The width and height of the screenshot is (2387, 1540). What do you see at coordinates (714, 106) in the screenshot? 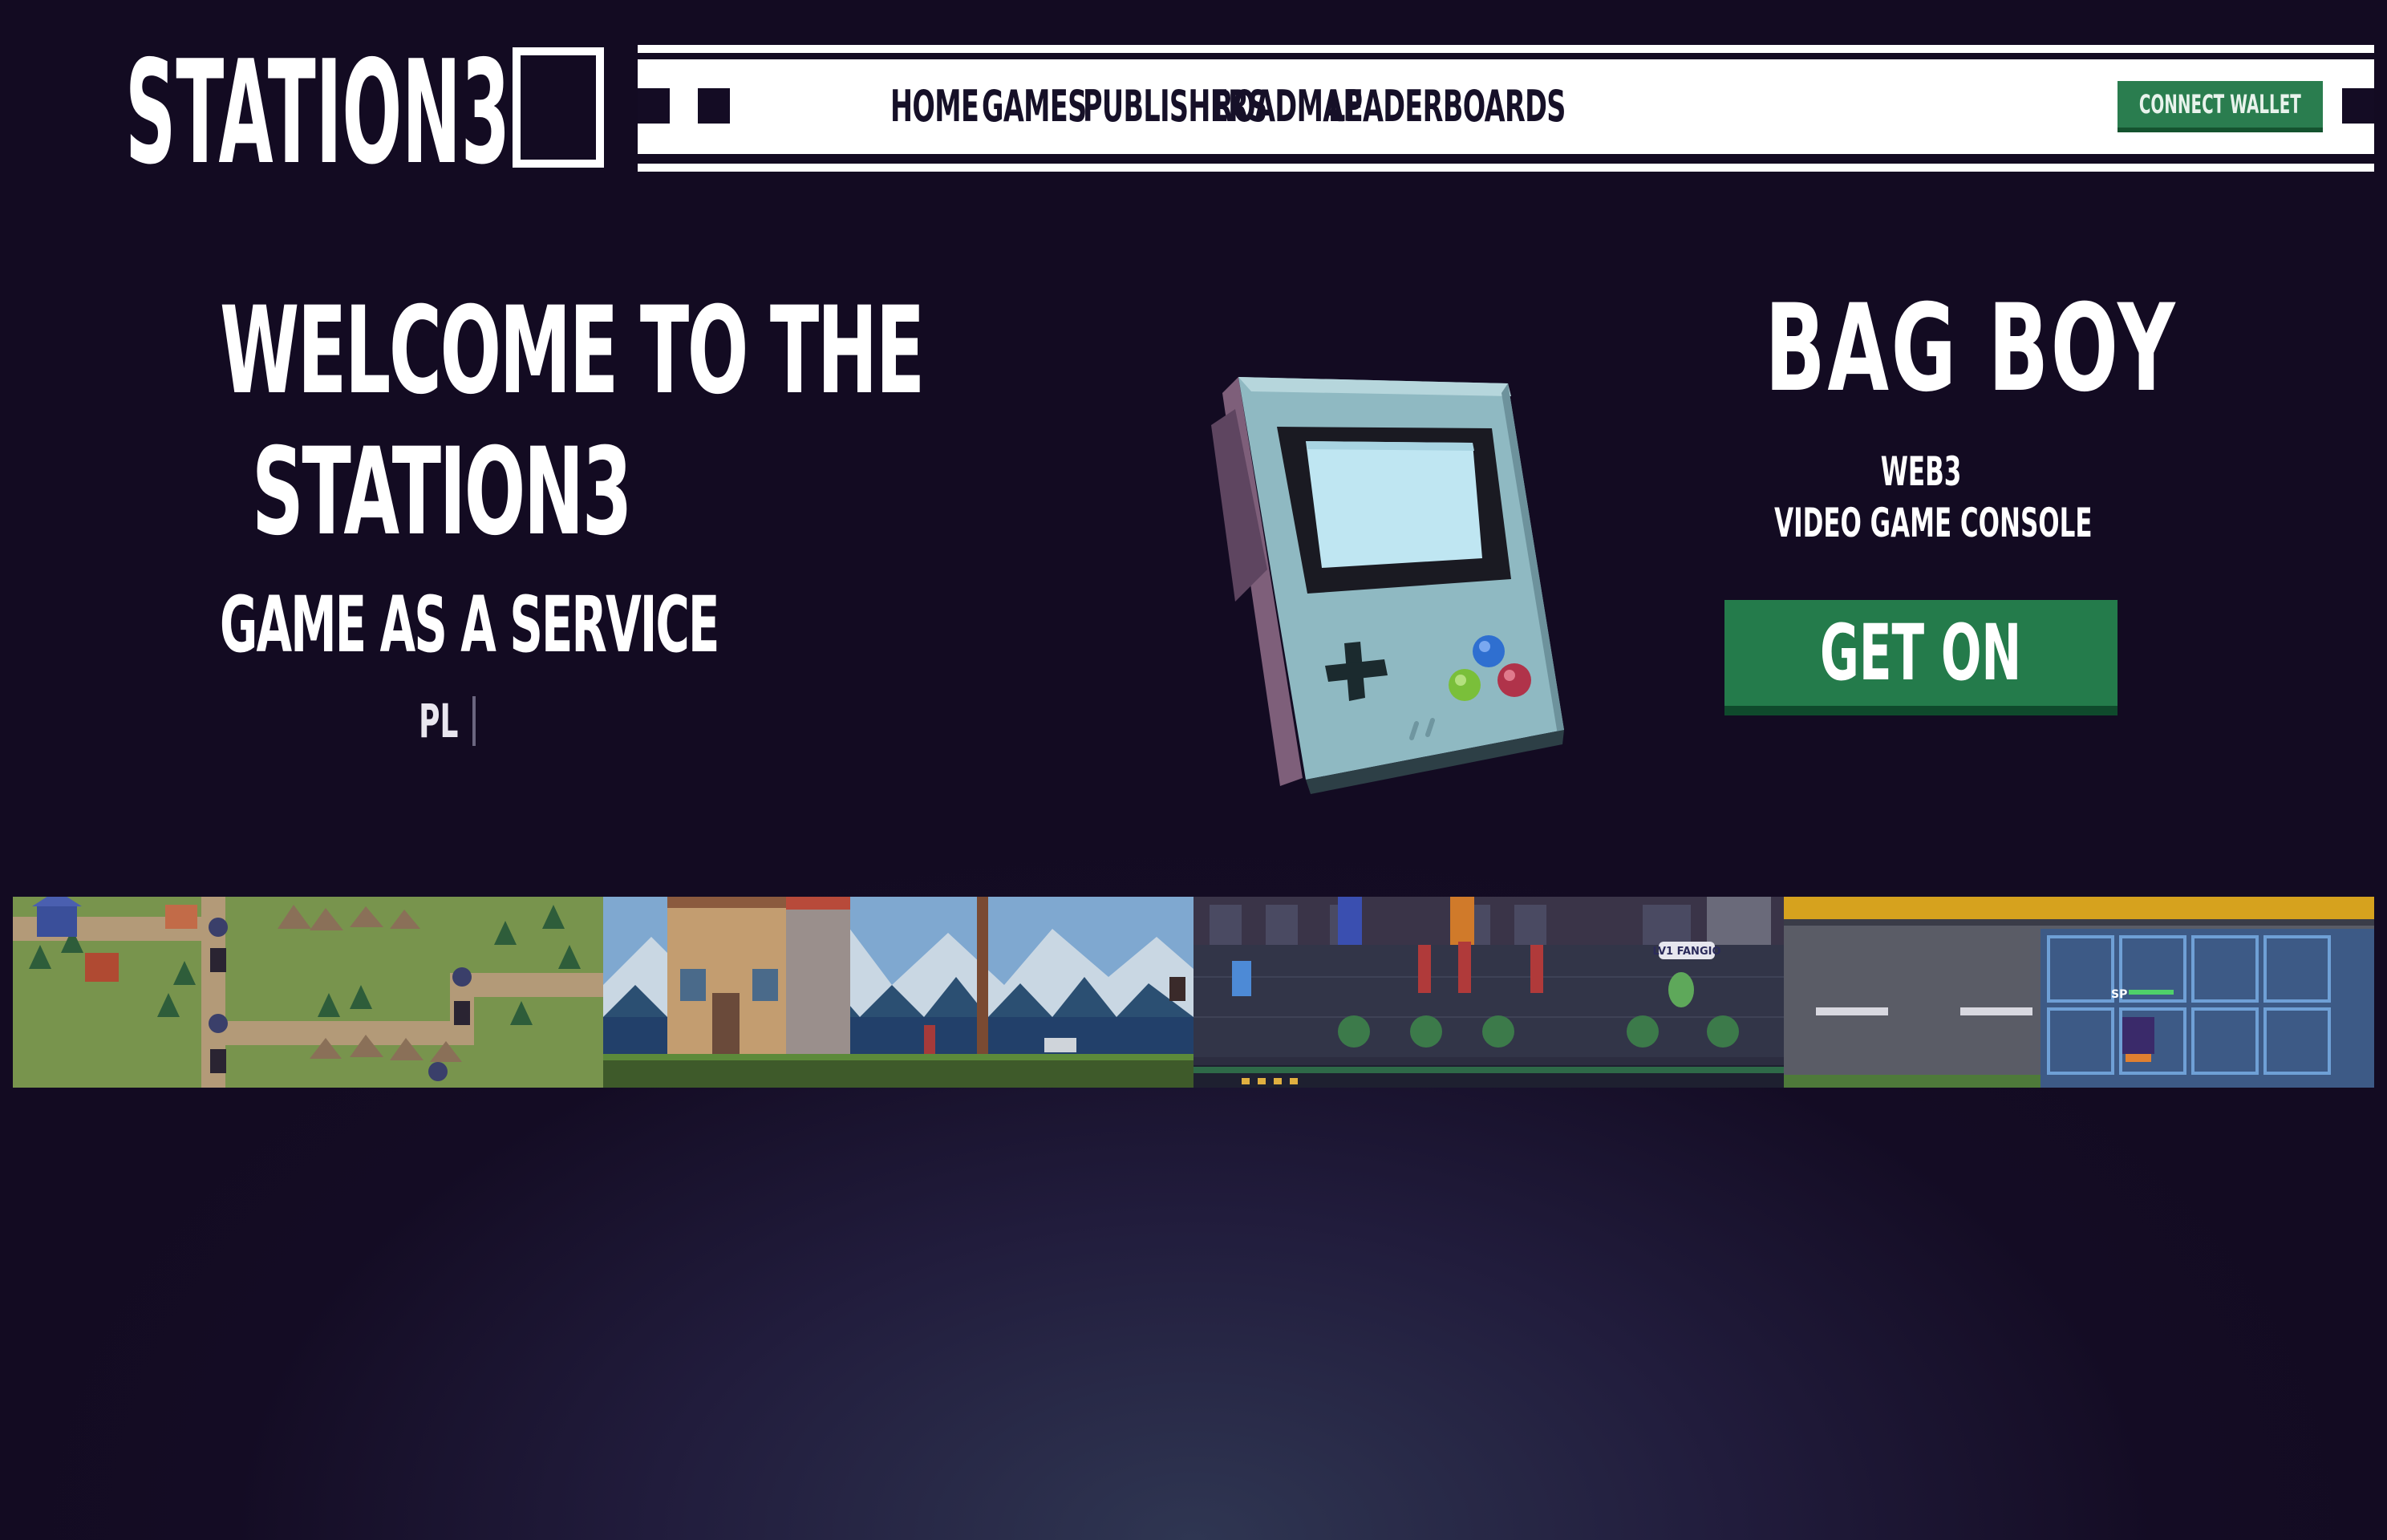
I see `nav-square-decoration` at bounding box center [714, 106].